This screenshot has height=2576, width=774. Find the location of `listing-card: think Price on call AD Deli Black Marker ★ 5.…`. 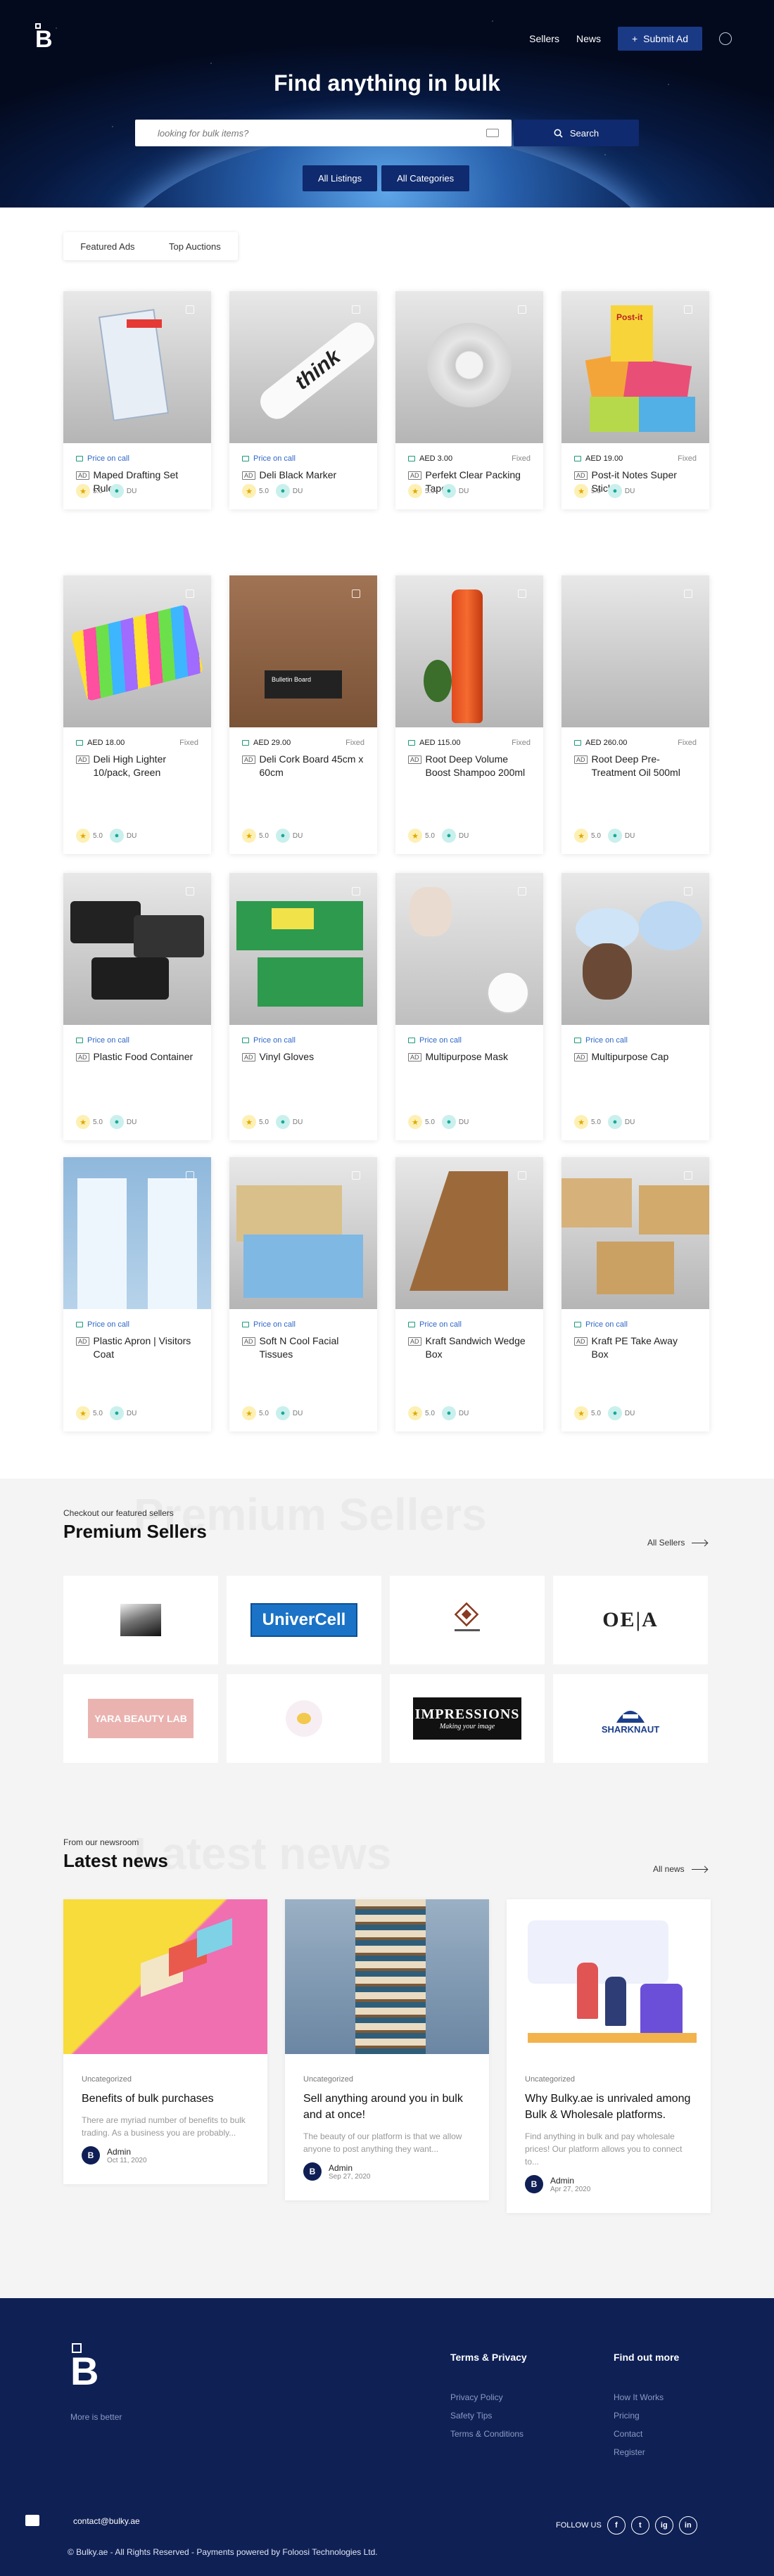

listing-card: think Price on call AD Deli Black Marker ★ 5.… is located at coordinates (303, 400).